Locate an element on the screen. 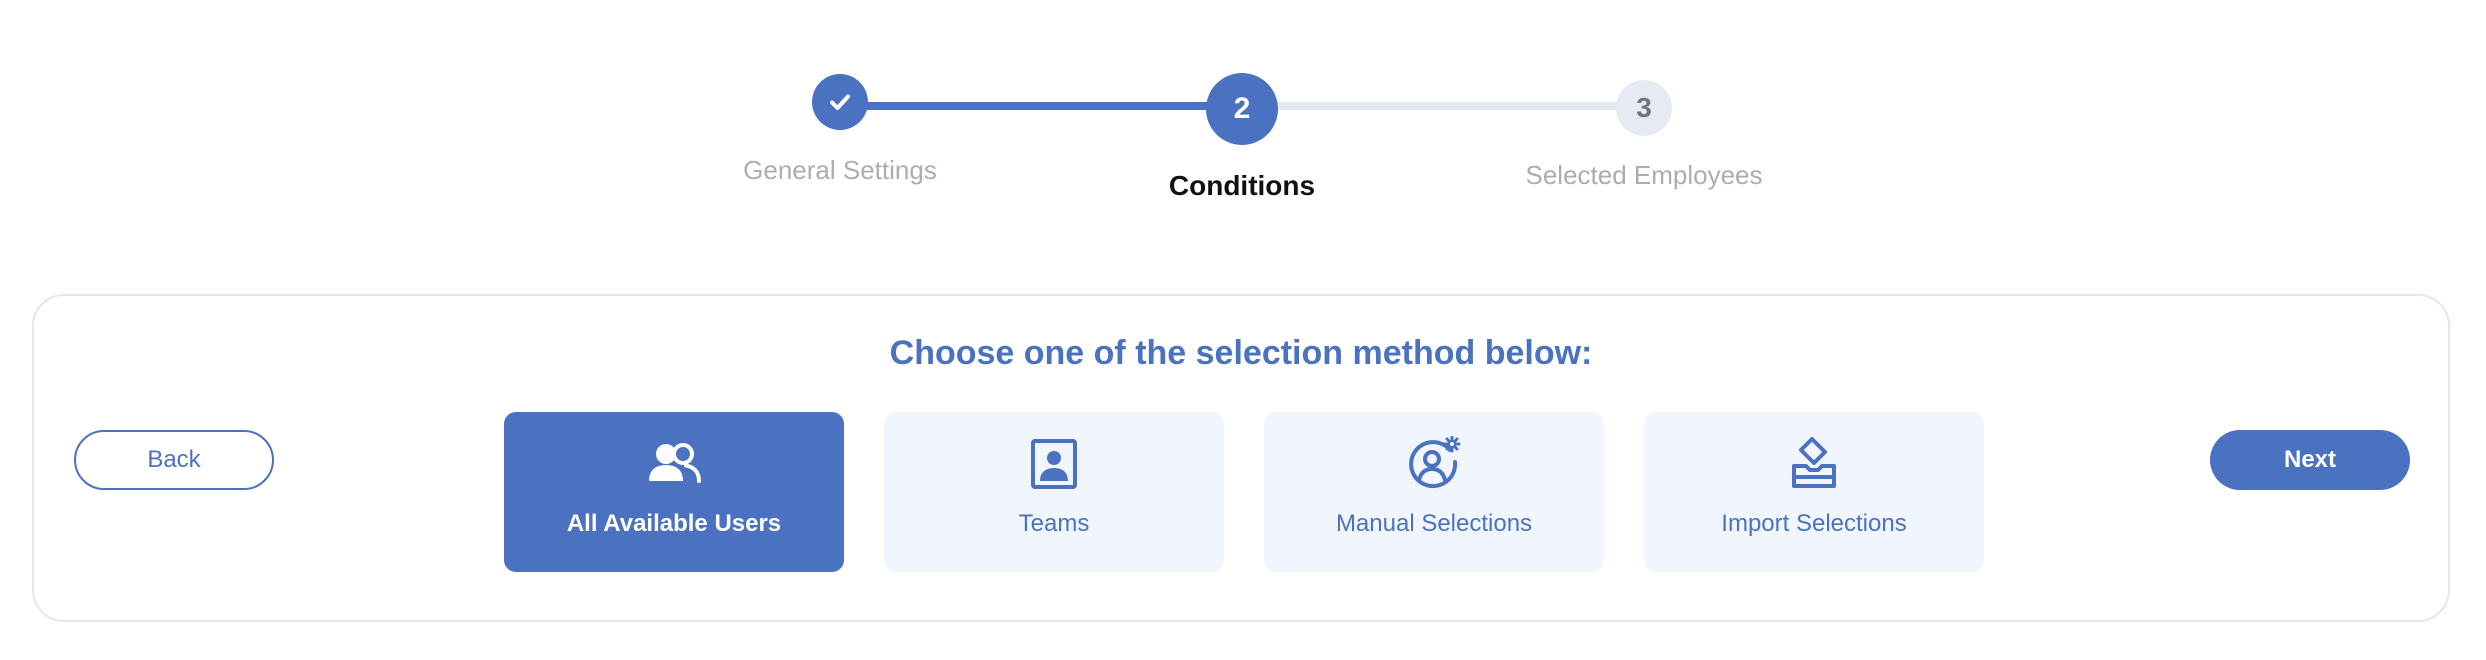  option-label: Import Selections is located at coordinates (1814, 523).